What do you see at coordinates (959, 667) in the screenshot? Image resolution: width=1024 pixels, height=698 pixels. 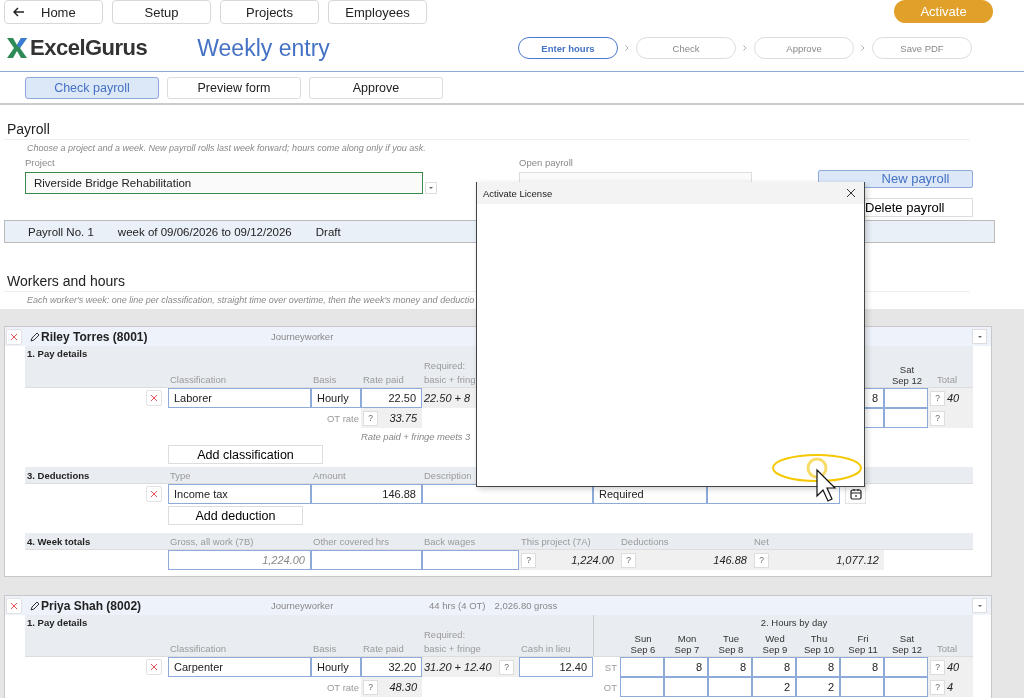 I see `total-cell: 40` at bounding box center [959, 667].